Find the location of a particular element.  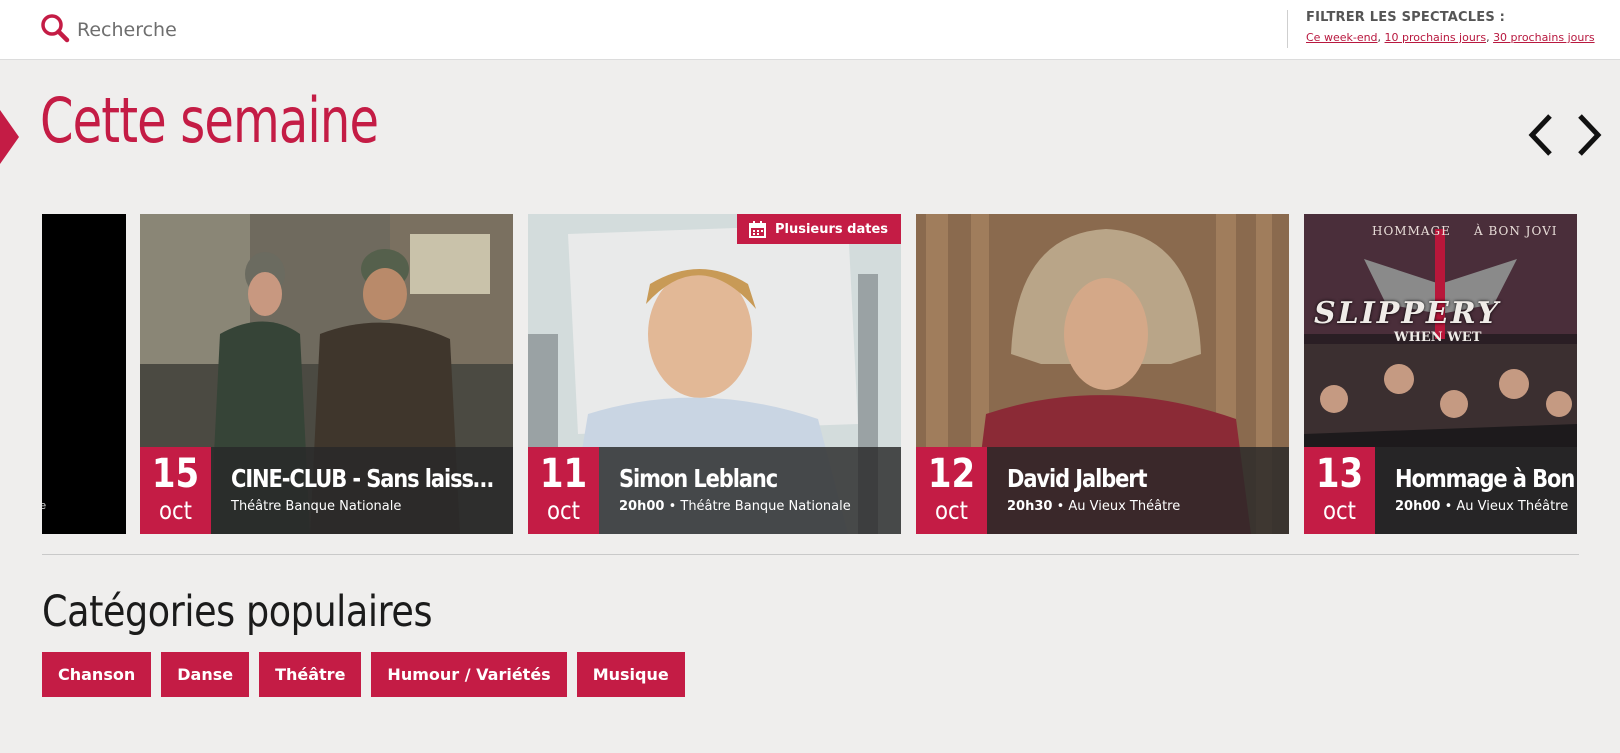

event-title: Simon Leblanc is located at coordinates (698, 478).